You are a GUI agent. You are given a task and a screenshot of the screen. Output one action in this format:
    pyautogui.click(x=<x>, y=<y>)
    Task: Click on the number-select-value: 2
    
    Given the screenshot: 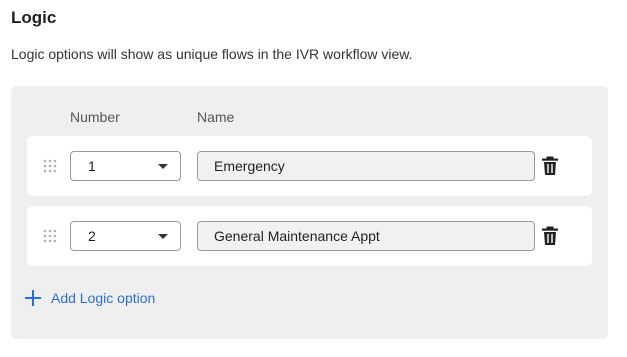 What is the action you would take?
    pyautogui.click(x=92, y=236)
    